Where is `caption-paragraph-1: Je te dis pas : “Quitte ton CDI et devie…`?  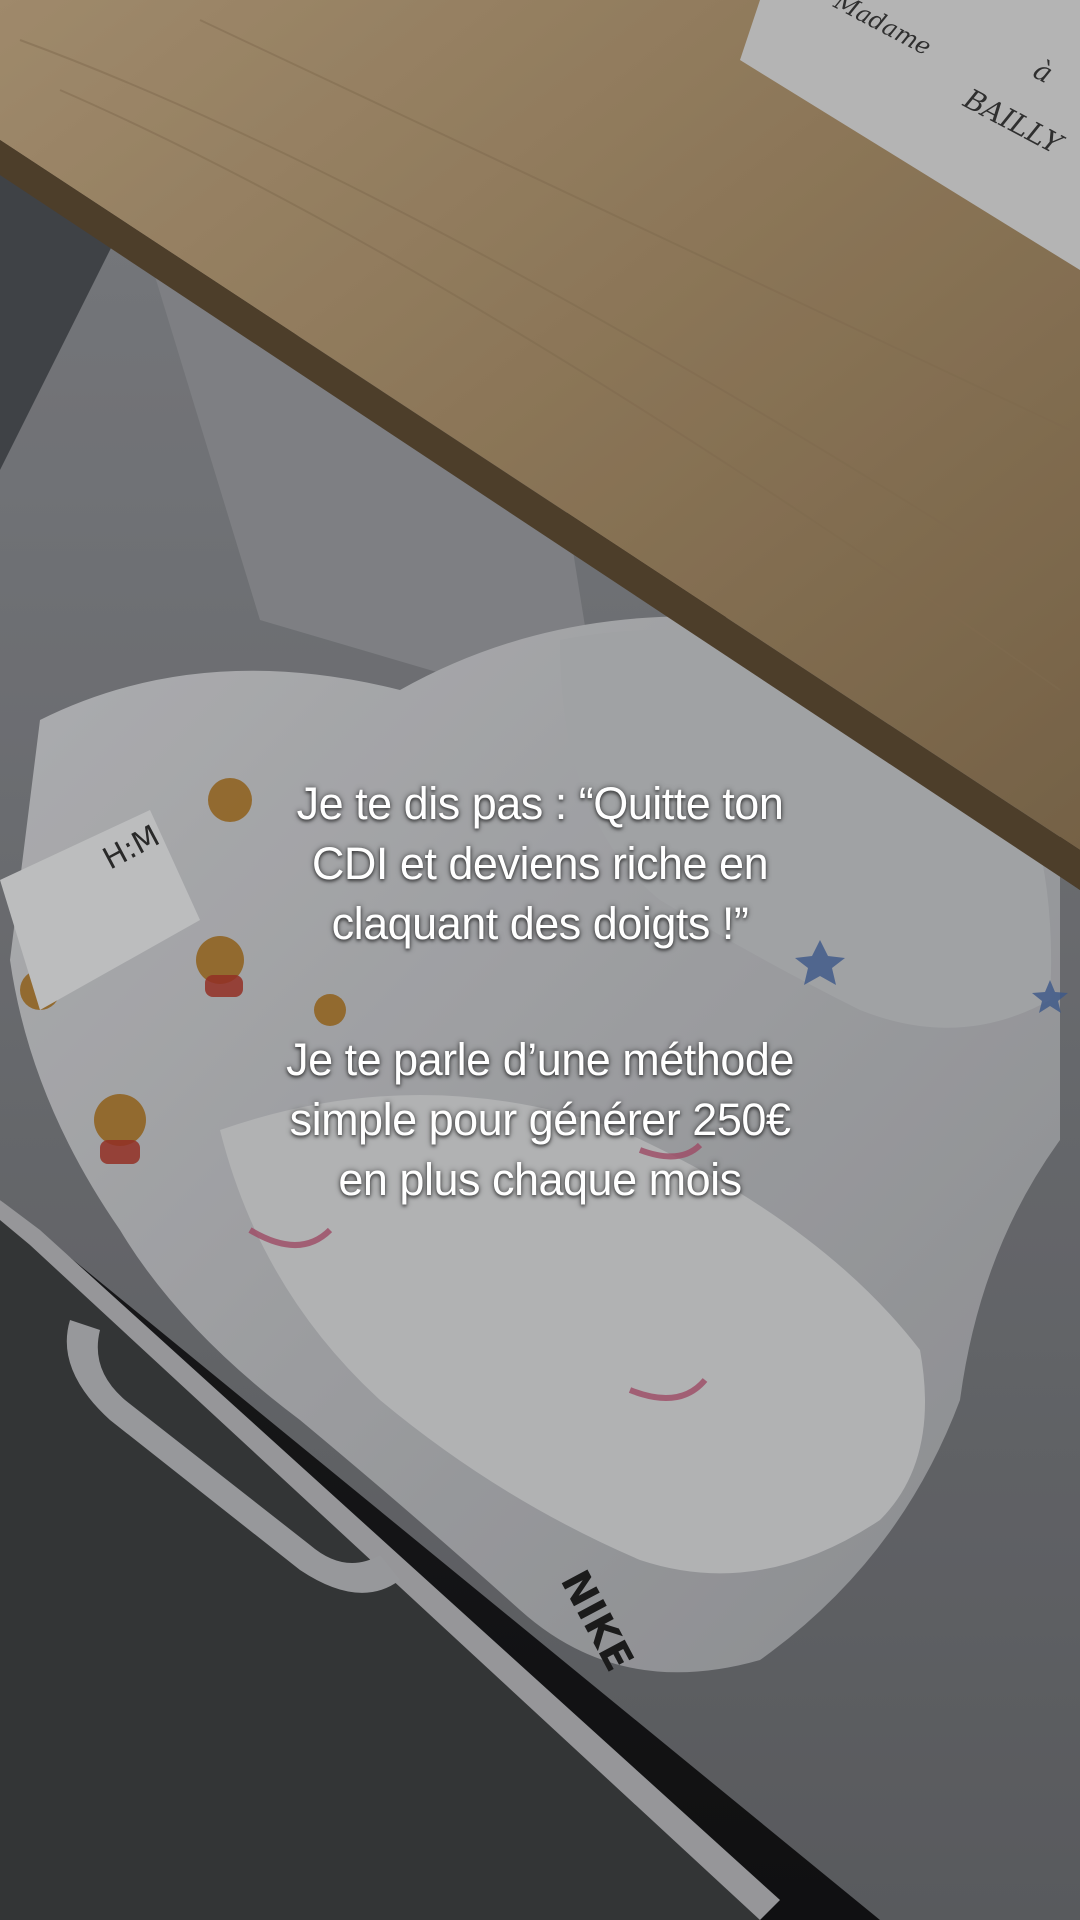
caption-paragraph-1: Je te dis pas : “Quitte ton CDI et devie… is located at coordinates (540, 864).